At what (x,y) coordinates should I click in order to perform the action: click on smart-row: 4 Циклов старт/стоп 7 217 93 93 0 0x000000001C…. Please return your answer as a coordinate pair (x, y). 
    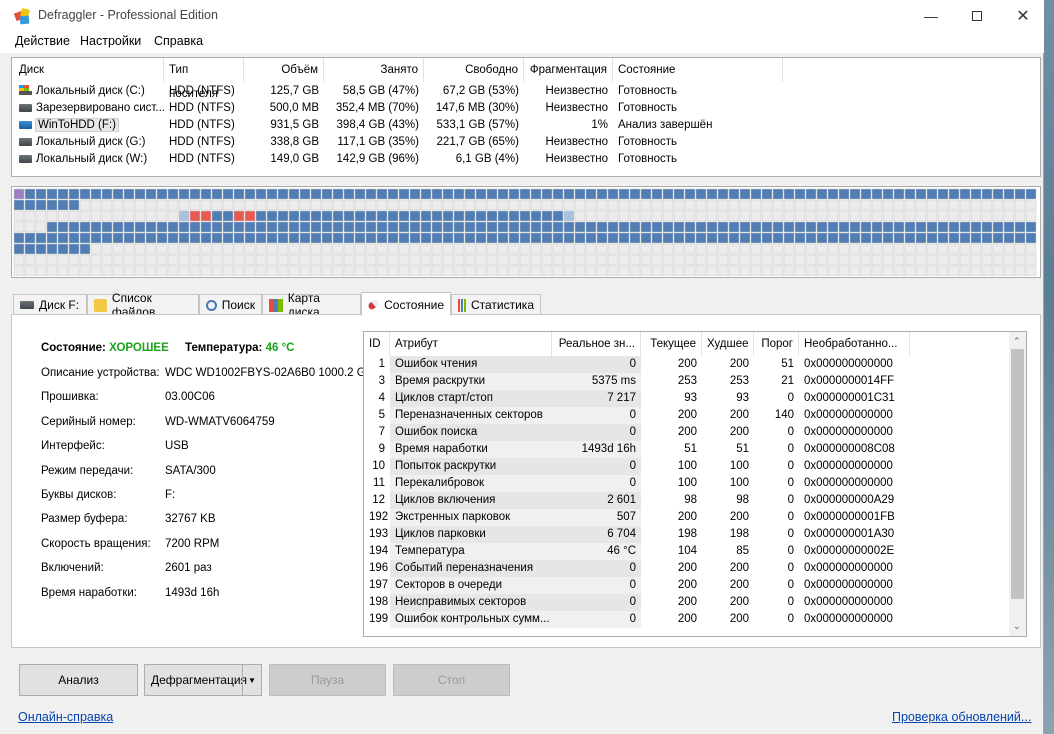
    Looking at the image, I should click on (637, 398).